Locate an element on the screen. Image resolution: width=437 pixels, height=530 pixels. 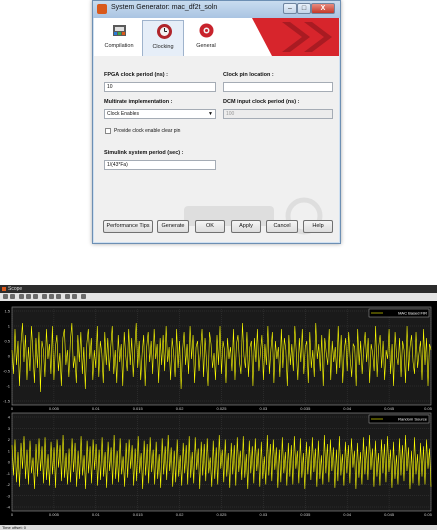
y-tick-label: 2 is located at coordinates (9, 439).